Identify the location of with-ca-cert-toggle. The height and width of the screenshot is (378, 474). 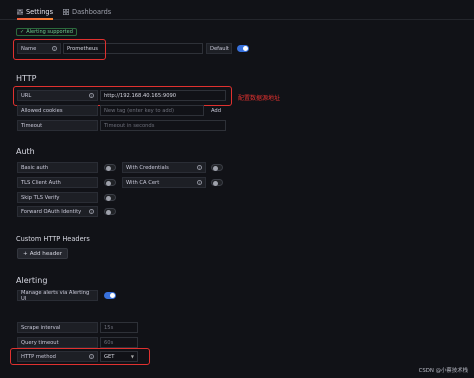
(217, 182).